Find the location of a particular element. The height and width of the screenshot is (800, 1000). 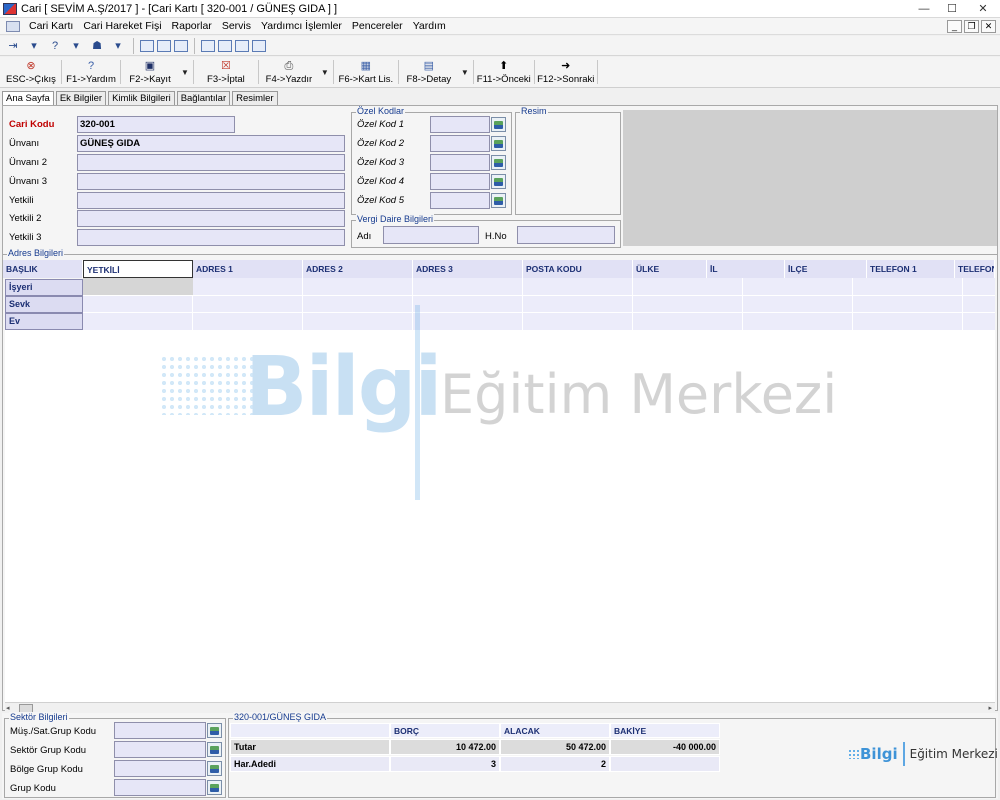

tab-resimler: Resimler is located at coordinates (255, 98).